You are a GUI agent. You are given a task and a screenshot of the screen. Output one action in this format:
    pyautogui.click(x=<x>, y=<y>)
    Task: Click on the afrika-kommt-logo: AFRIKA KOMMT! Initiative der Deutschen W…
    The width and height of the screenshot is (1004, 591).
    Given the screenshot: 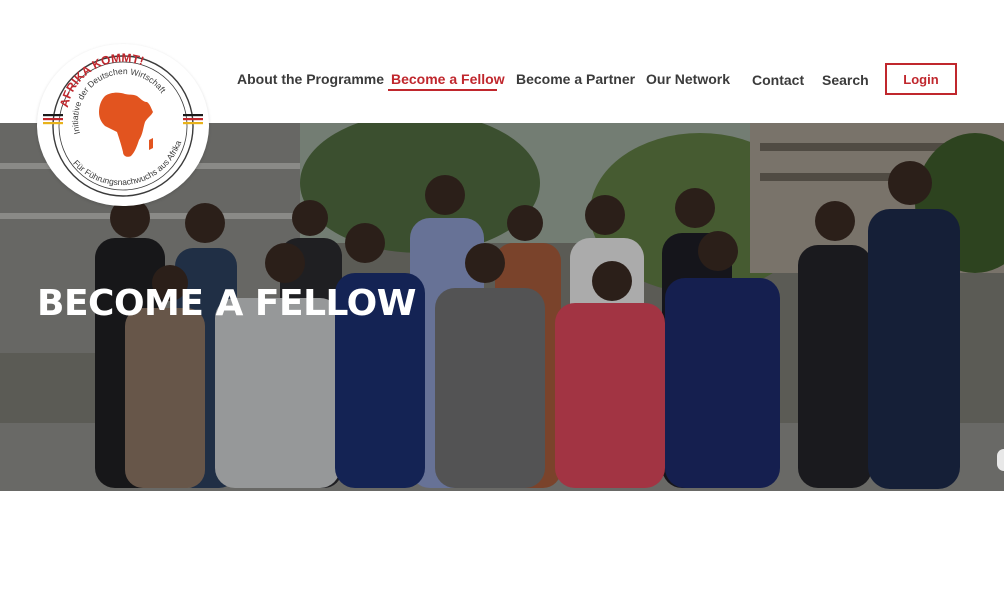 What is the action you would take?
    pyautogui.click(x=123, y=125)
    